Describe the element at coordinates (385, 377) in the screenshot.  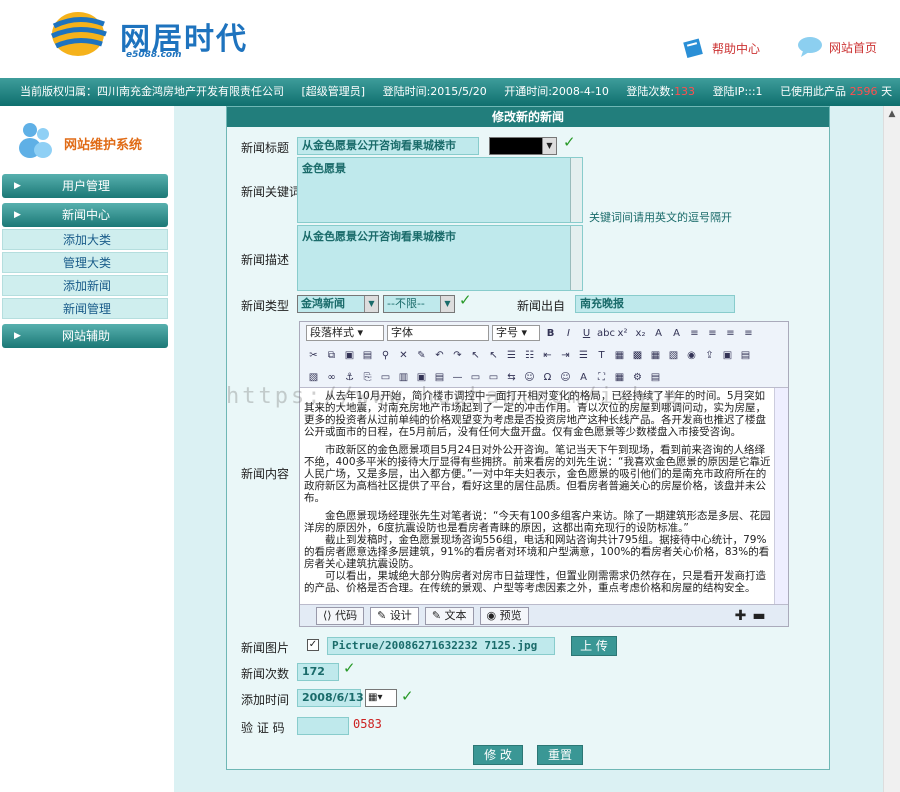
I see `frame-icon: ▭` at that location.